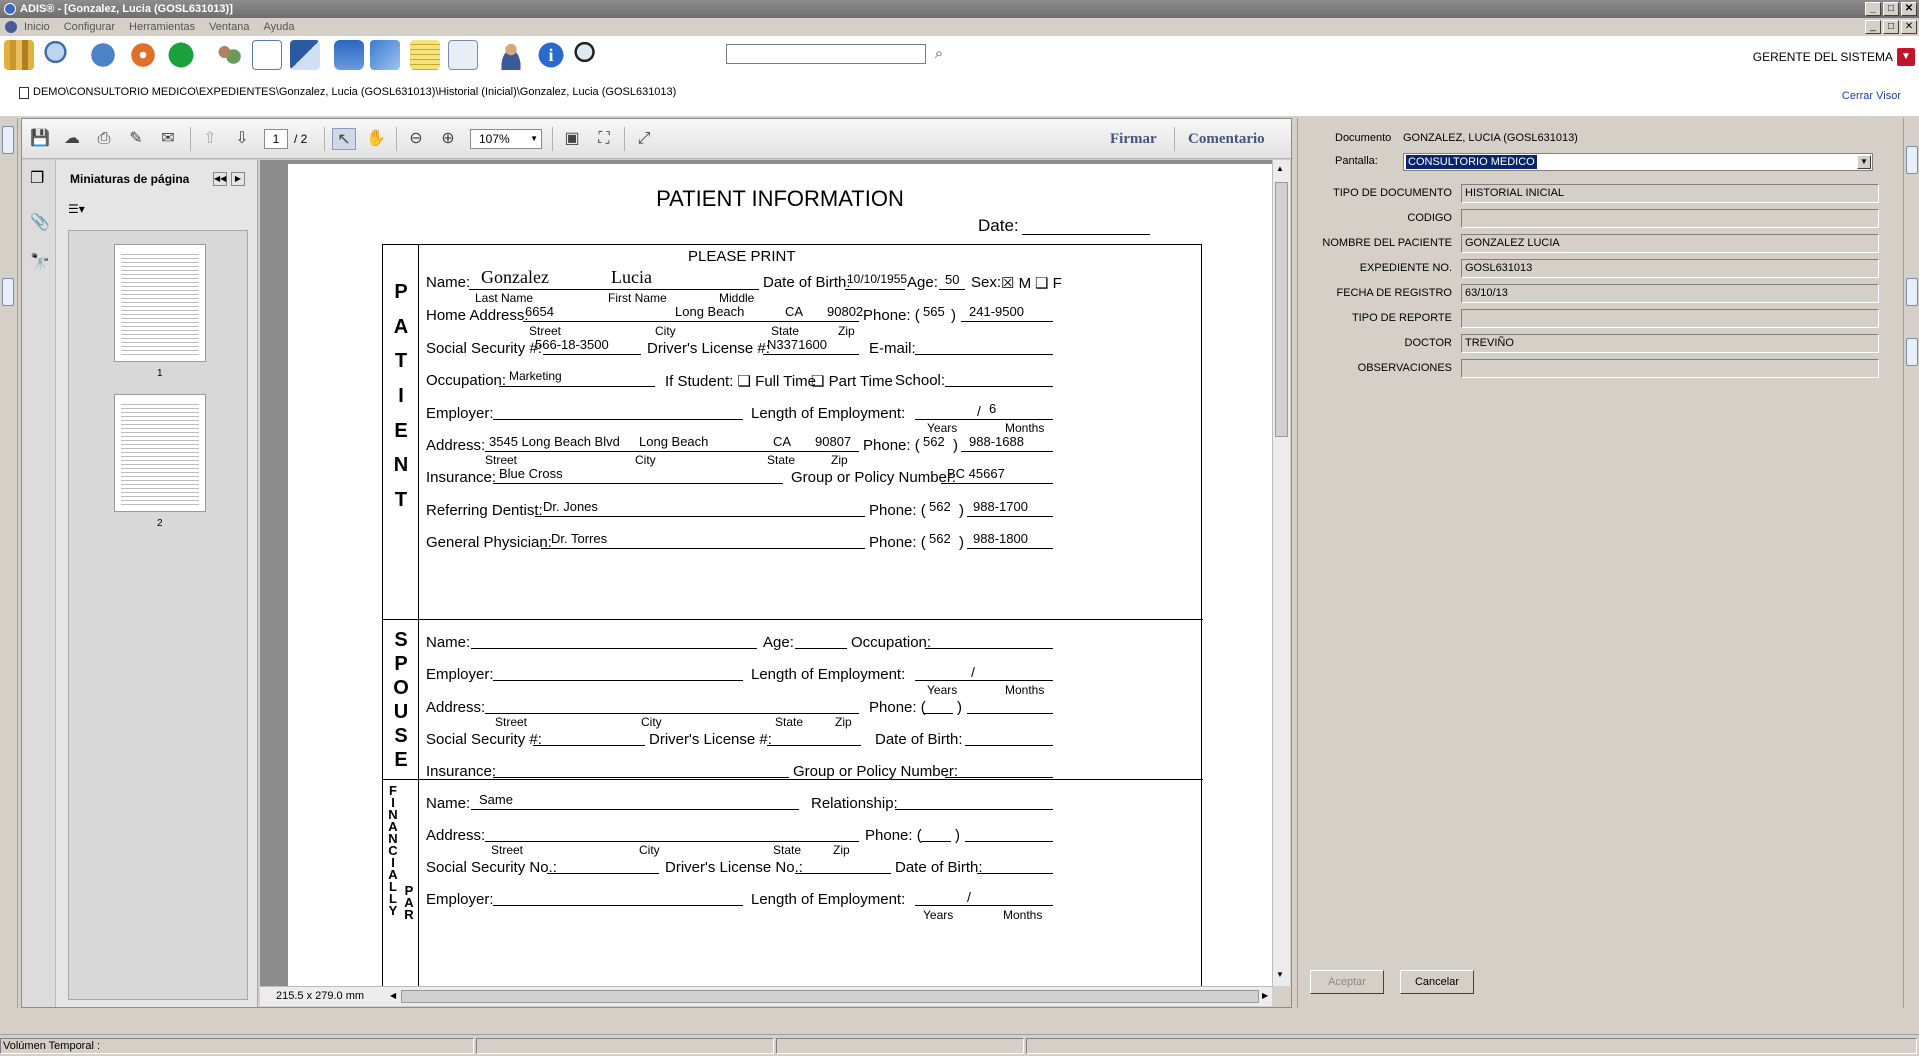 This screenshot has height=1056, width=1919. I want to click on edit-icon: ✎, so click(136, 139).